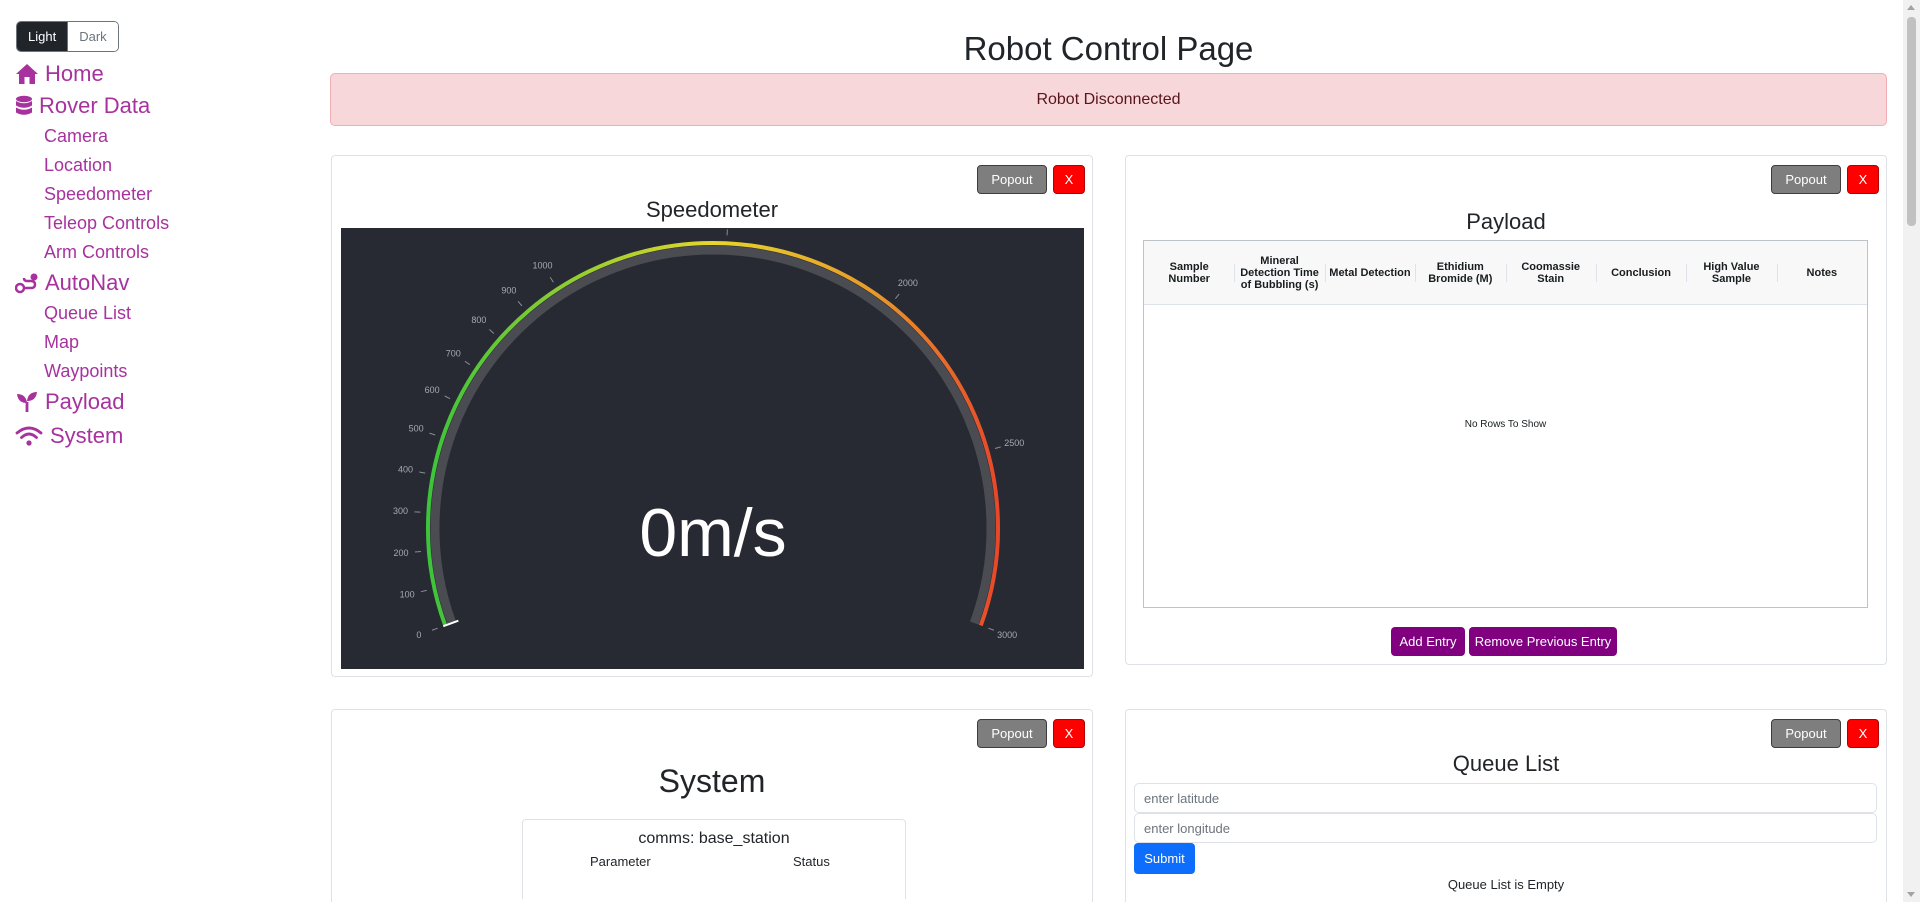 Image resolution: width=1920 pixels, height=902 pixels. Describe the element at coordinates (42, 36) in the screenshot. I see `theme-light-button: Light` at that location.